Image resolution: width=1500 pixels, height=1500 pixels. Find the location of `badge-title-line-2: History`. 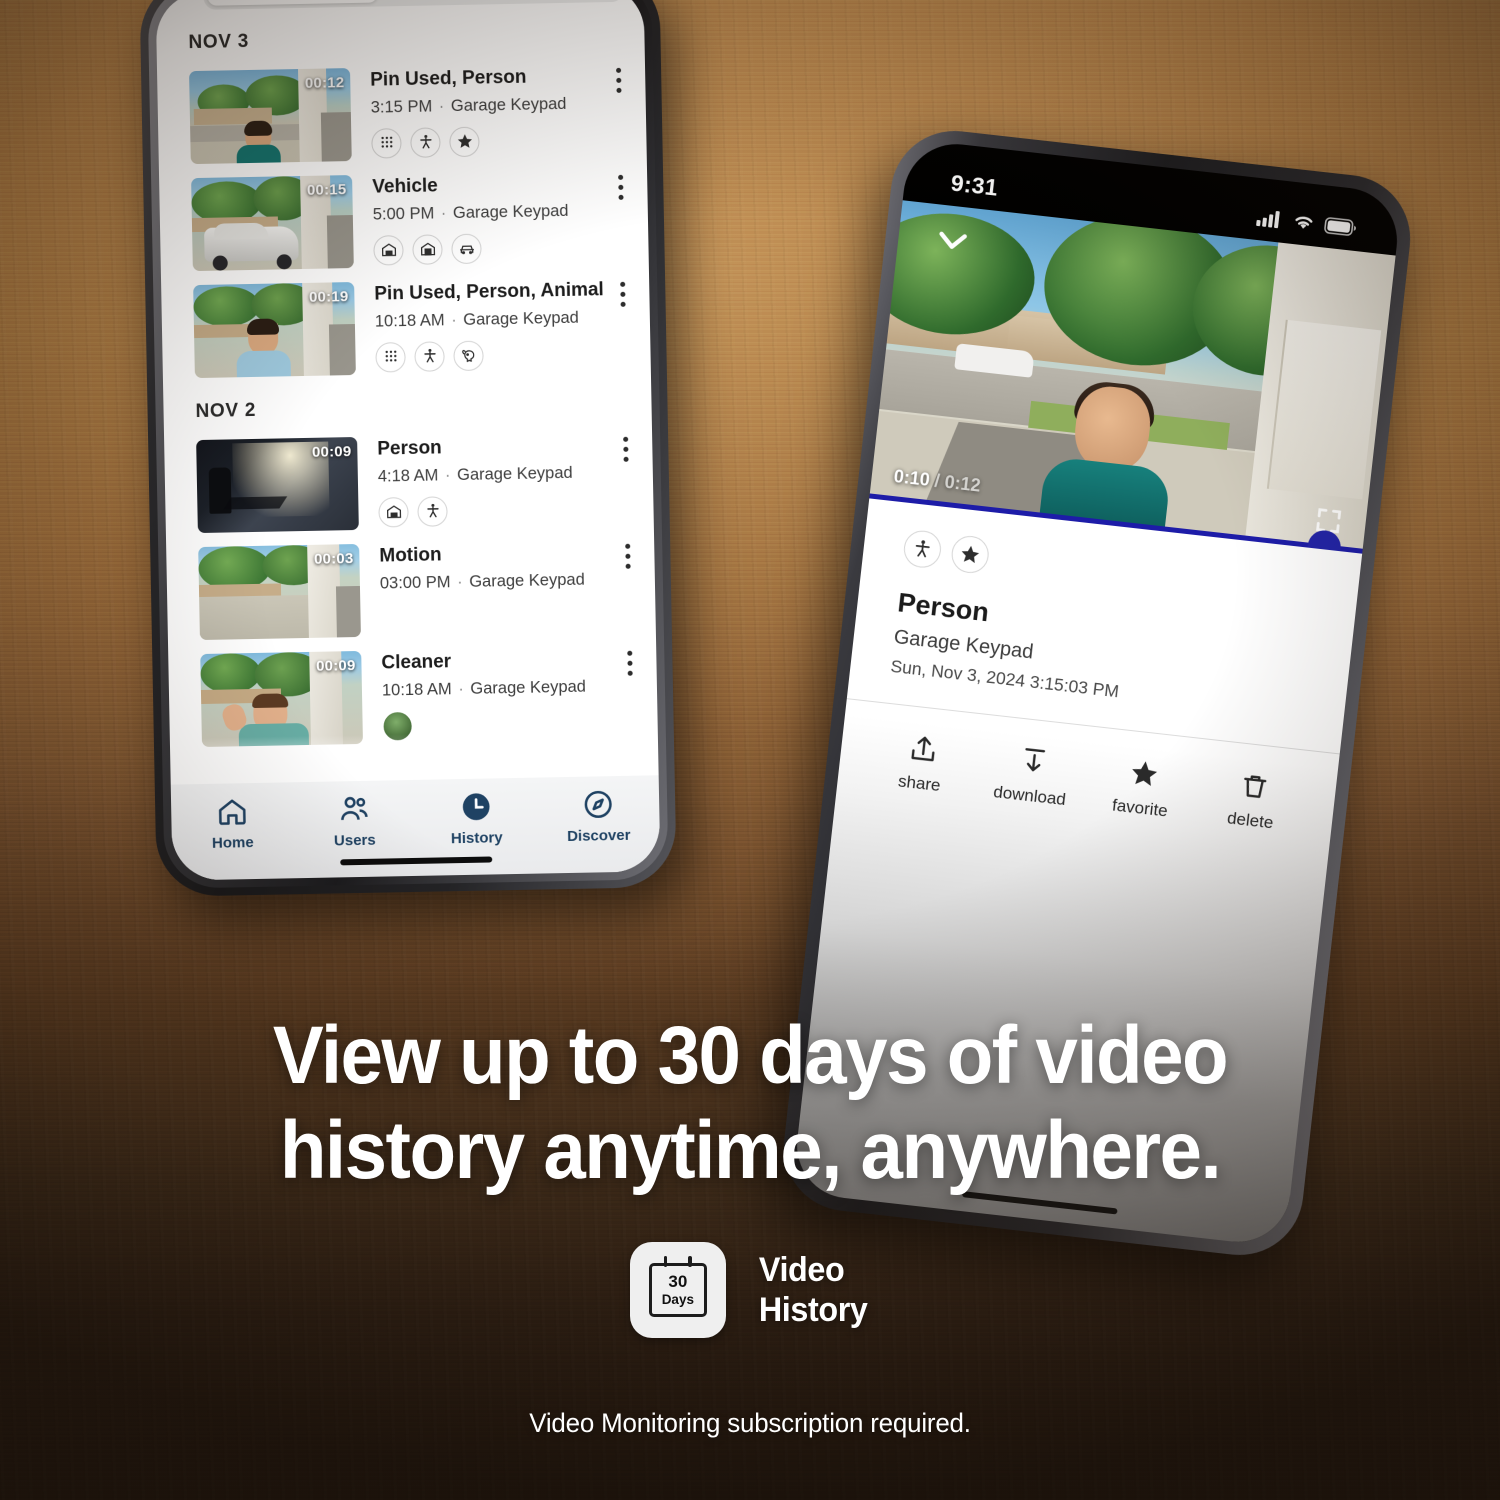

badge-title-line-2: History is located at coordinates (813, 1310).